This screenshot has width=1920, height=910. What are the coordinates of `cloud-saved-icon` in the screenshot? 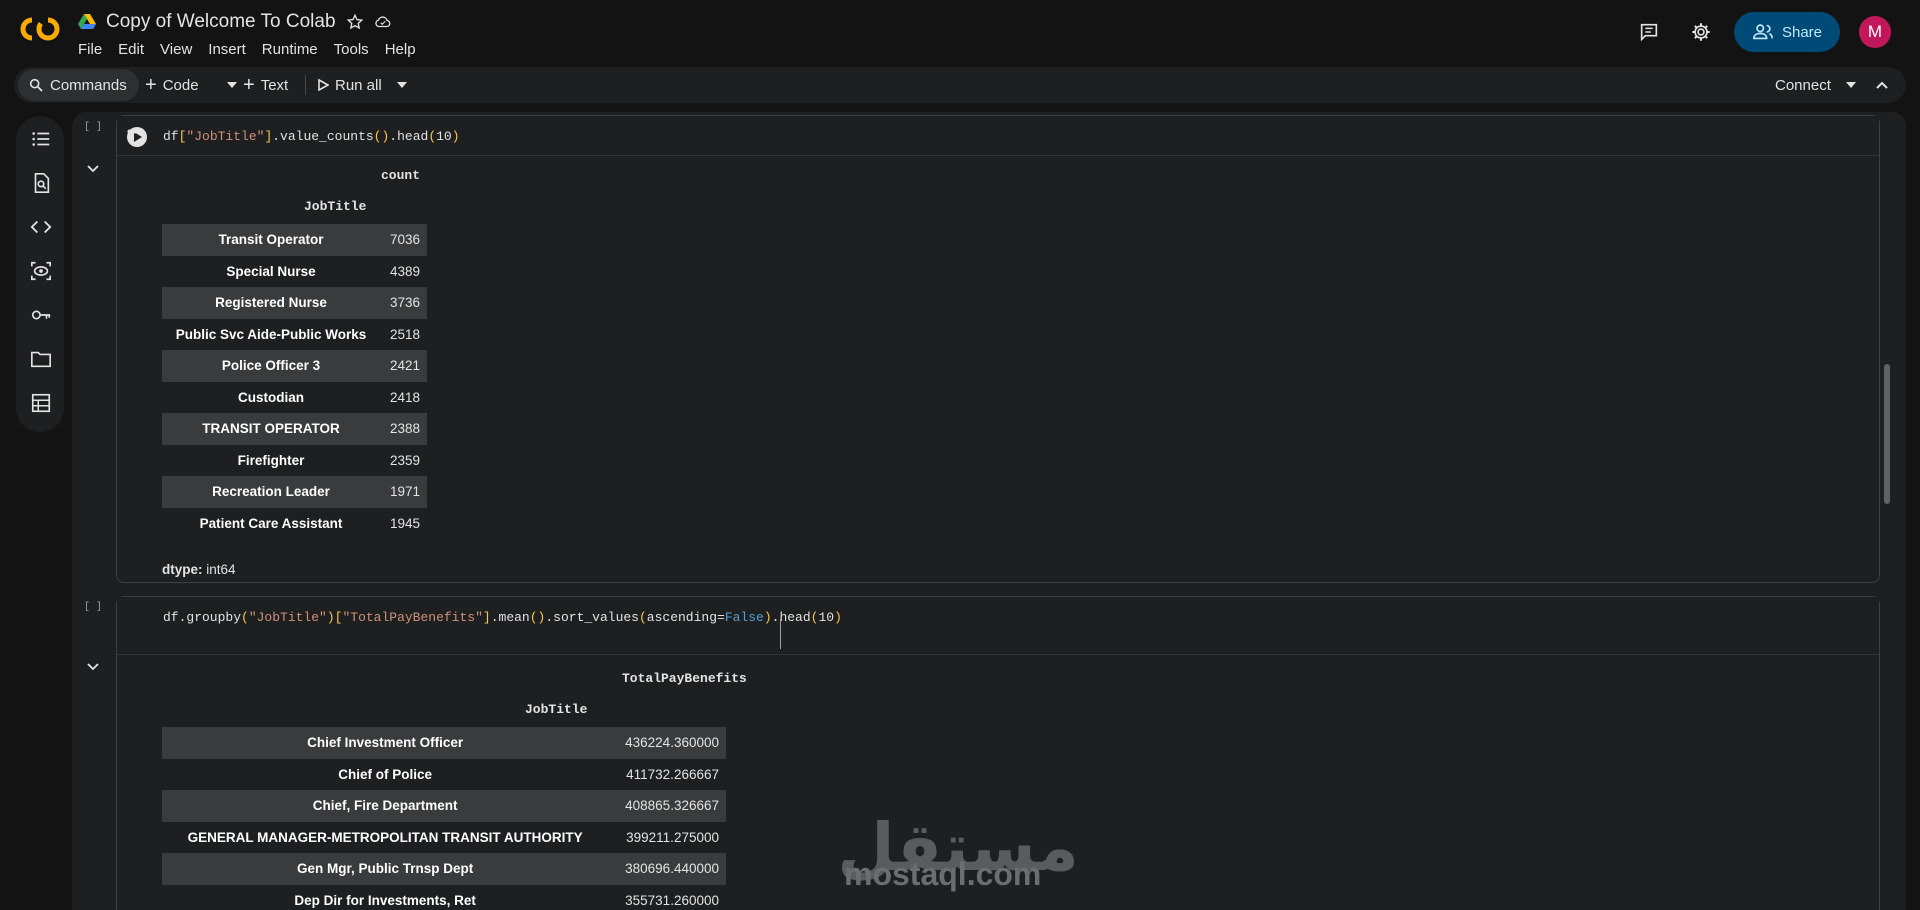 It's located at (383, 22).